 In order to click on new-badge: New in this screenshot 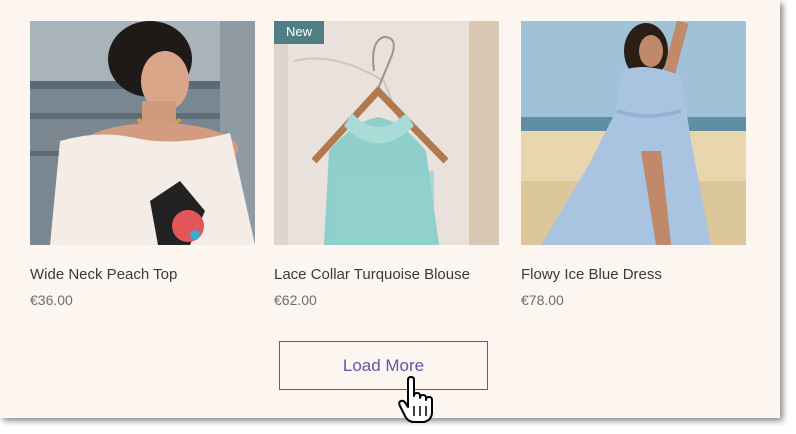, I will do `click(299, 32)`.